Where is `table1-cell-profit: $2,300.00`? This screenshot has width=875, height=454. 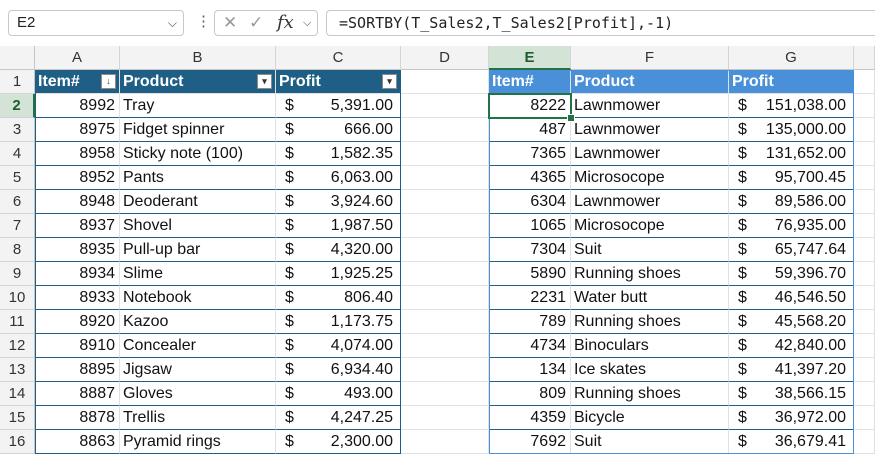
table1-cell-profit: $2,300.00 is located at coordinates (338, 442).